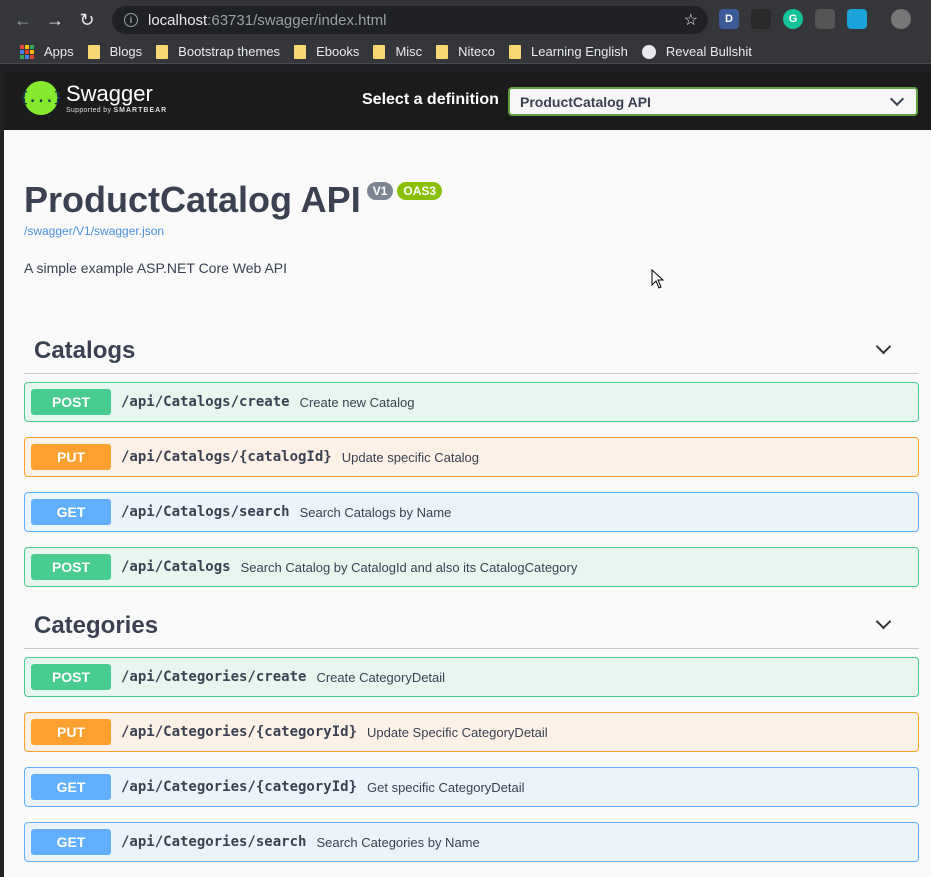  What do you see at coordinates (55, 20) in the screenshot?
I see `forward-arrow-icon: →` at bounding box center [55, 20].